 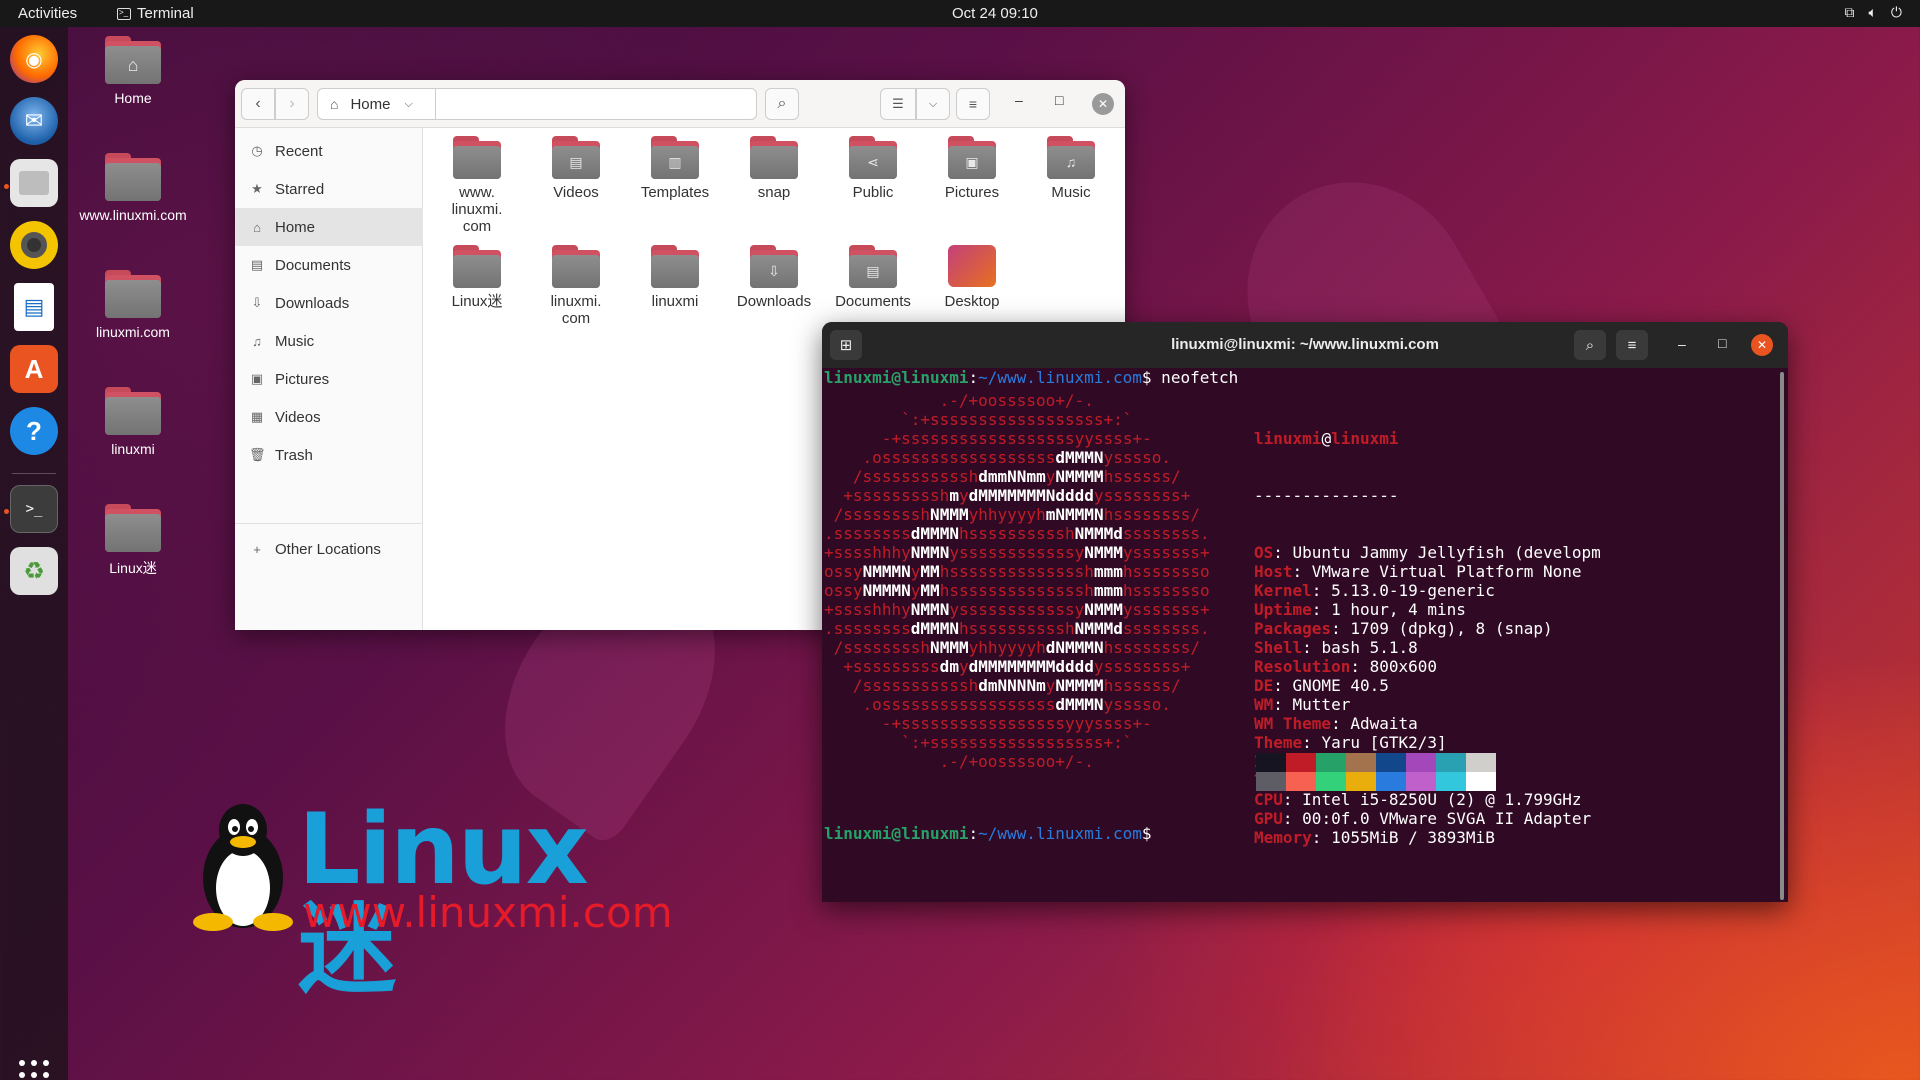 I want to click on ascii-line: +sssshhhyNMMNyssssssssssssyNMMMysssssss+, so click(x=1017, y=552).